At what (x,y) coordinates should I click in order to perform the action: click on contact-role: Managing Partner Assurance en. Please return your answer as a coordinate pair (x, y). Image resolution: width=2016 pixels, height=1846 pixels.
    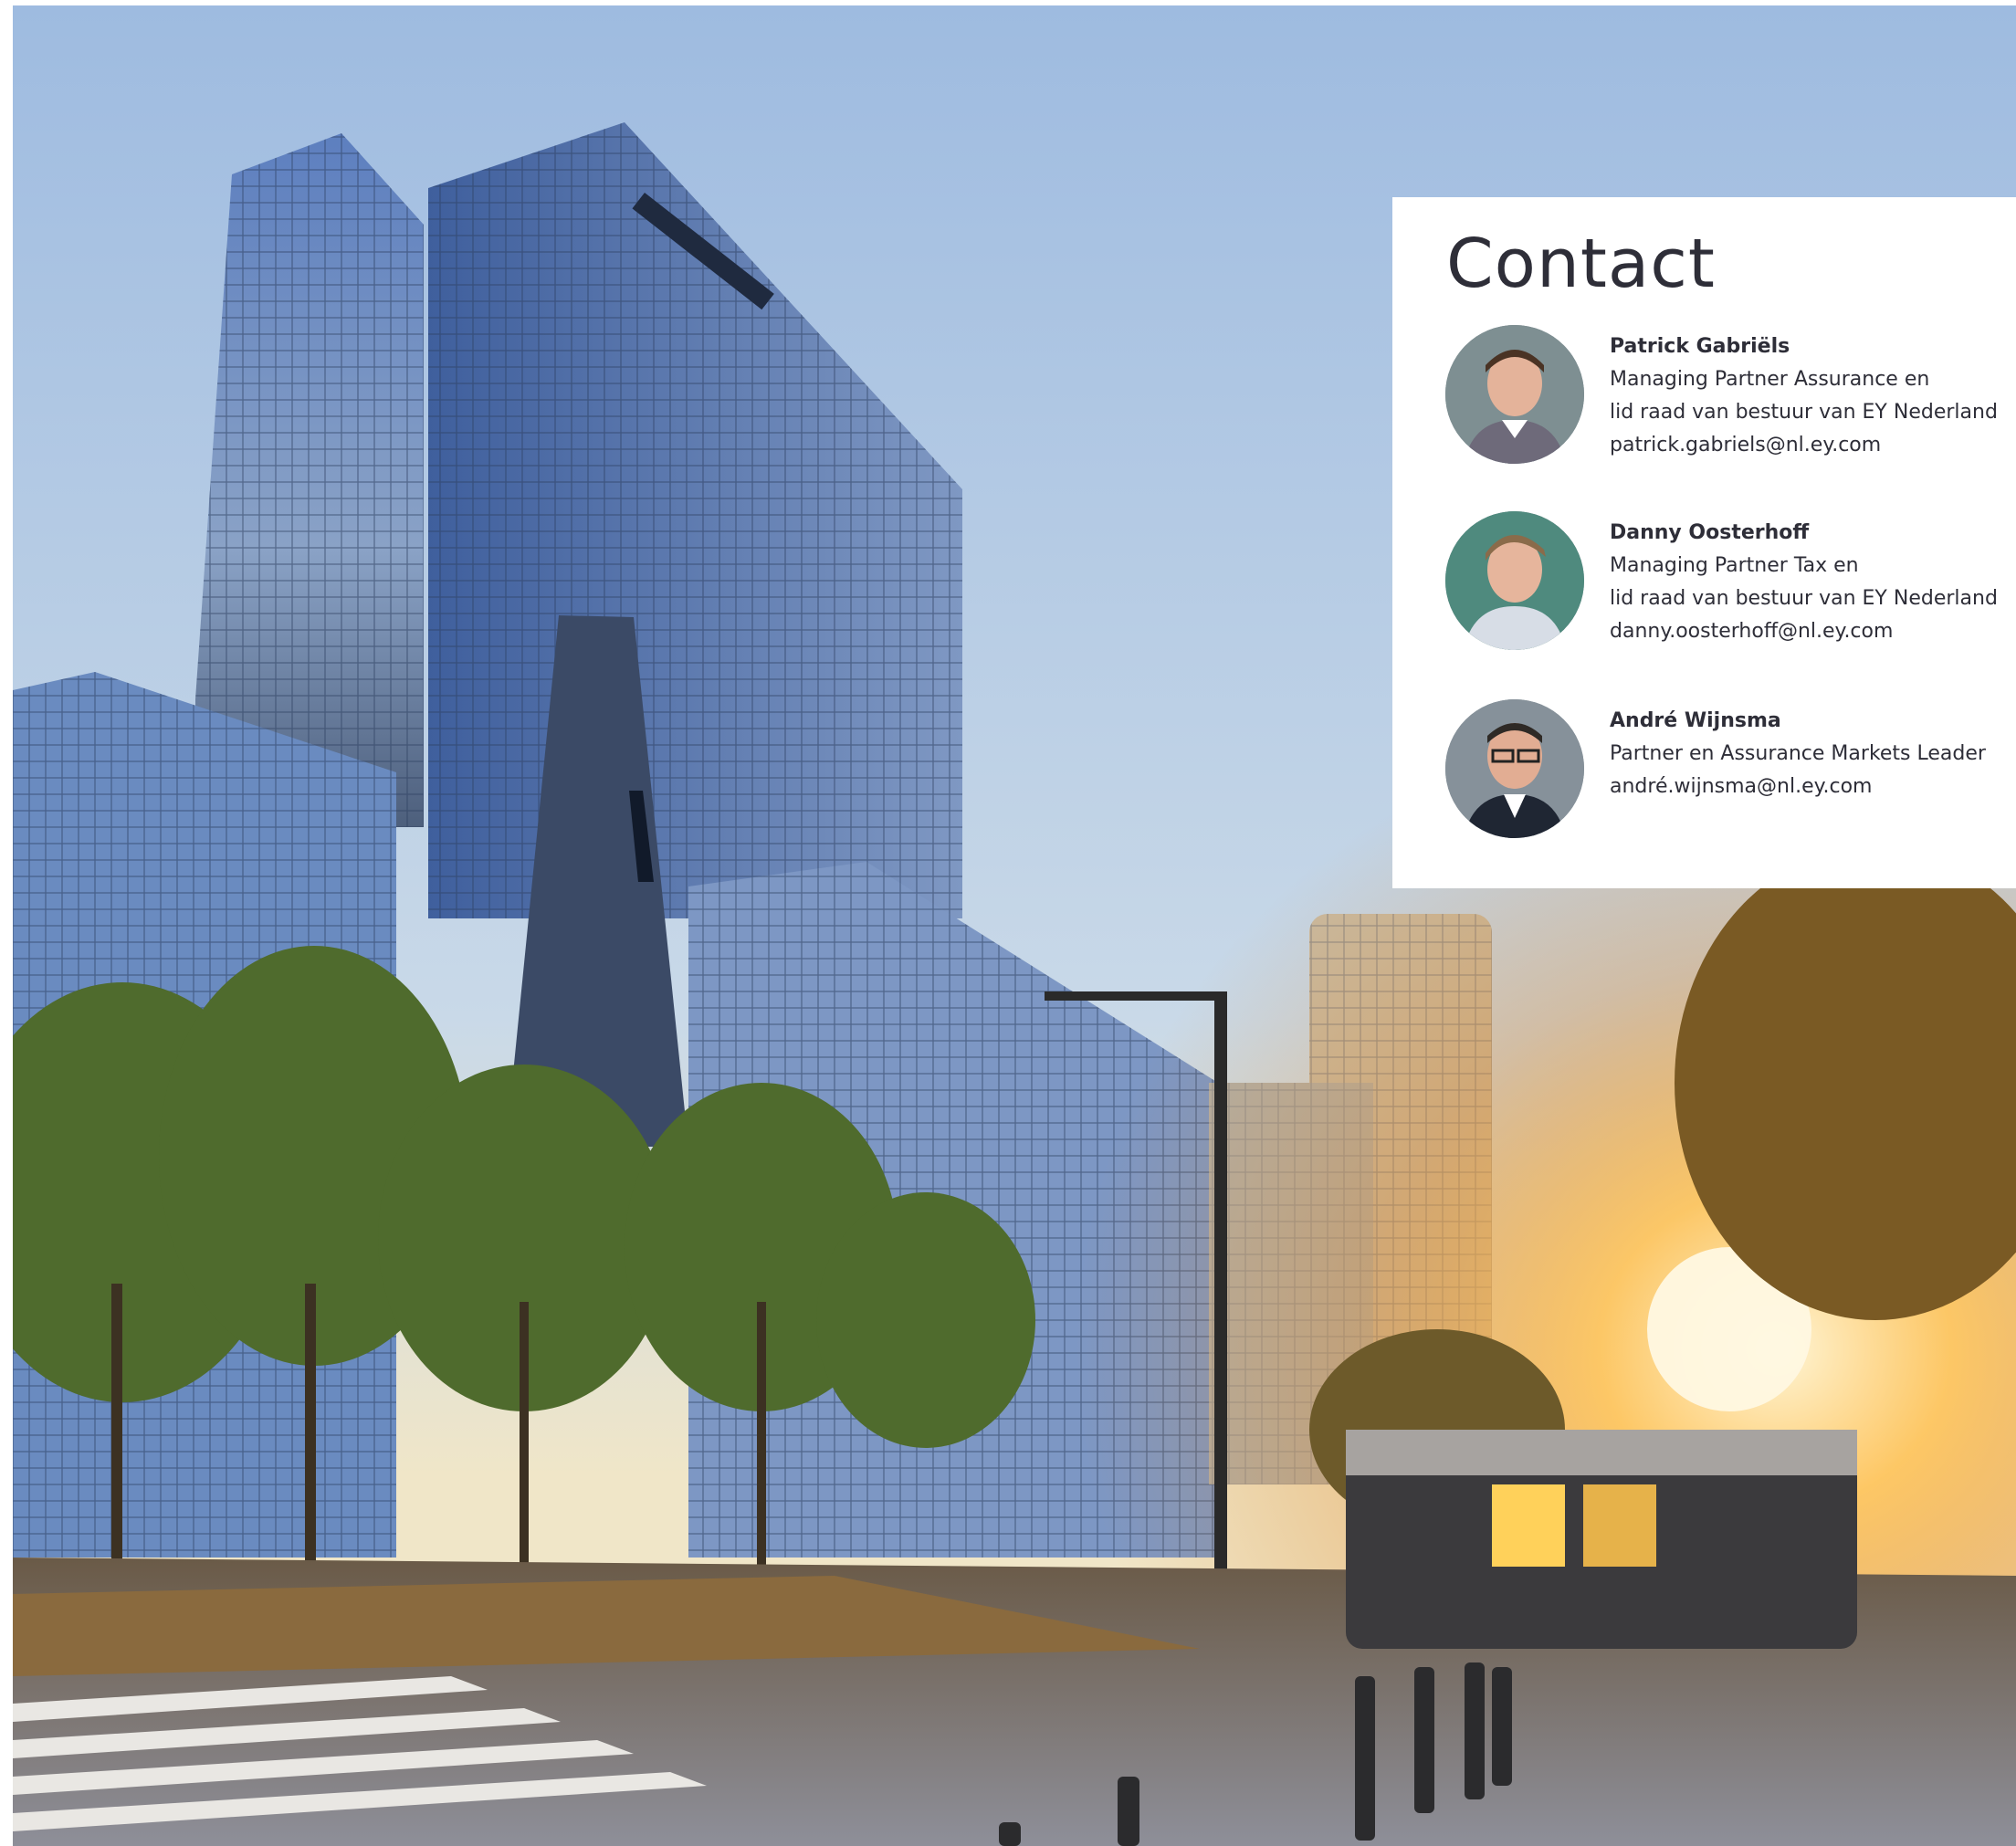
    Looking at the image, I should click on (1770, 379).